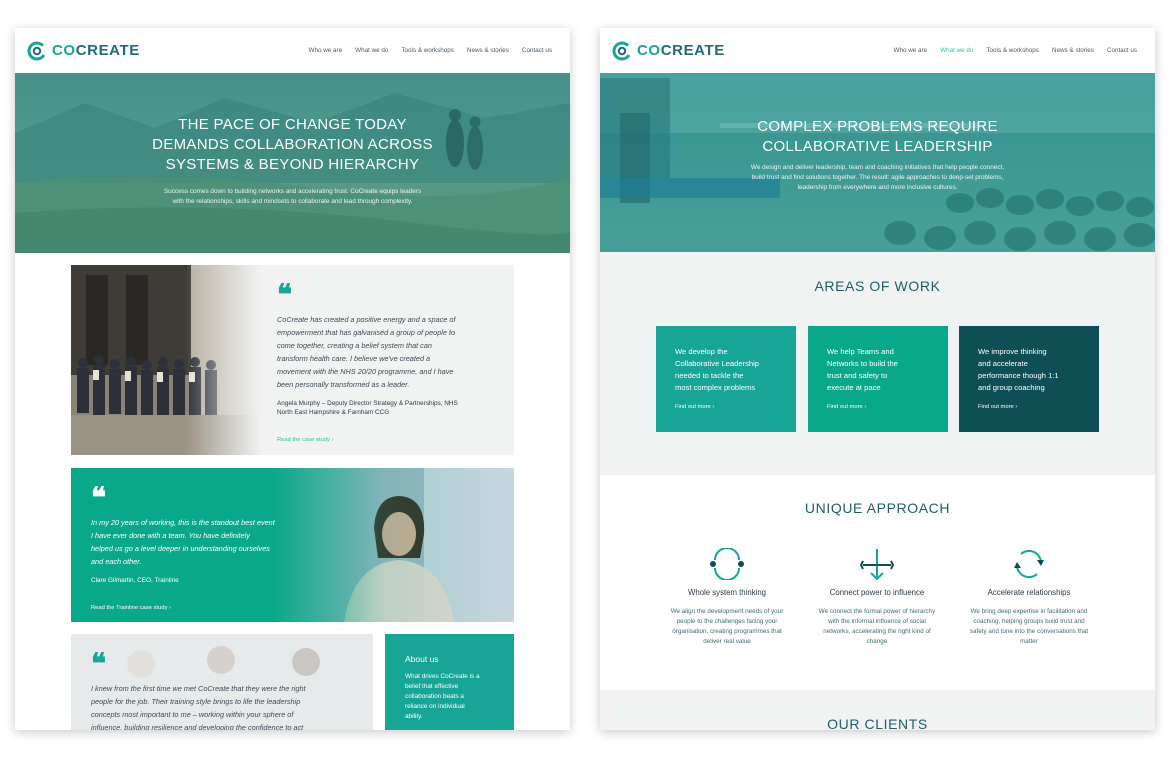 This screenshot has width=1170, height=760. I want to click on testimonial-author: Clare Gilmartin, CEO, Trainline, so click(135, 580).